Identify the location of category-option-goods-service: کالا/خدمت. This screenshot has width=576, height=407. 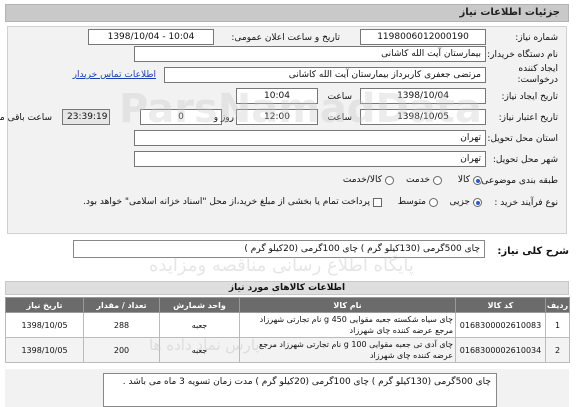
(363, 180).